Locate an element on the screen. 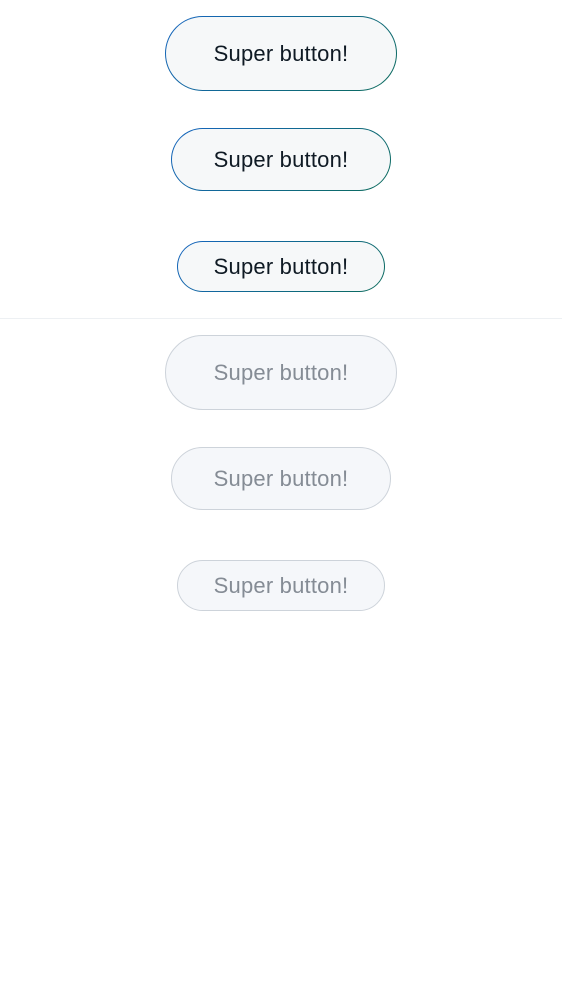  super-button-small-disabled: Super button! is located at coordinates (281, 585).